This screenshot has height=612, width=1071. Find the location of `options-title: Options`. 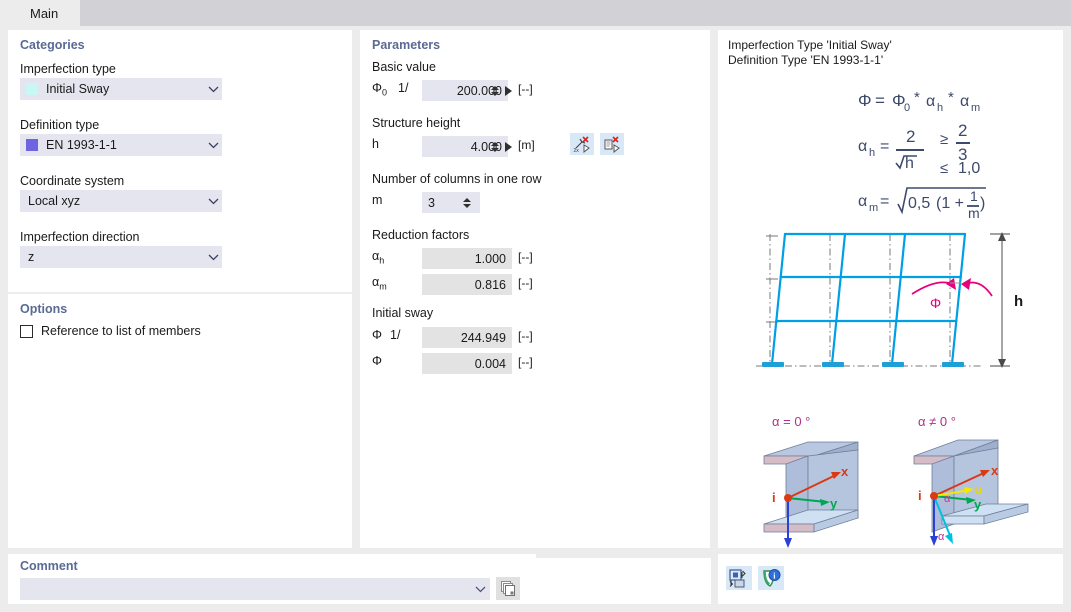

options-title: Options is located at coordinates (44, 309).